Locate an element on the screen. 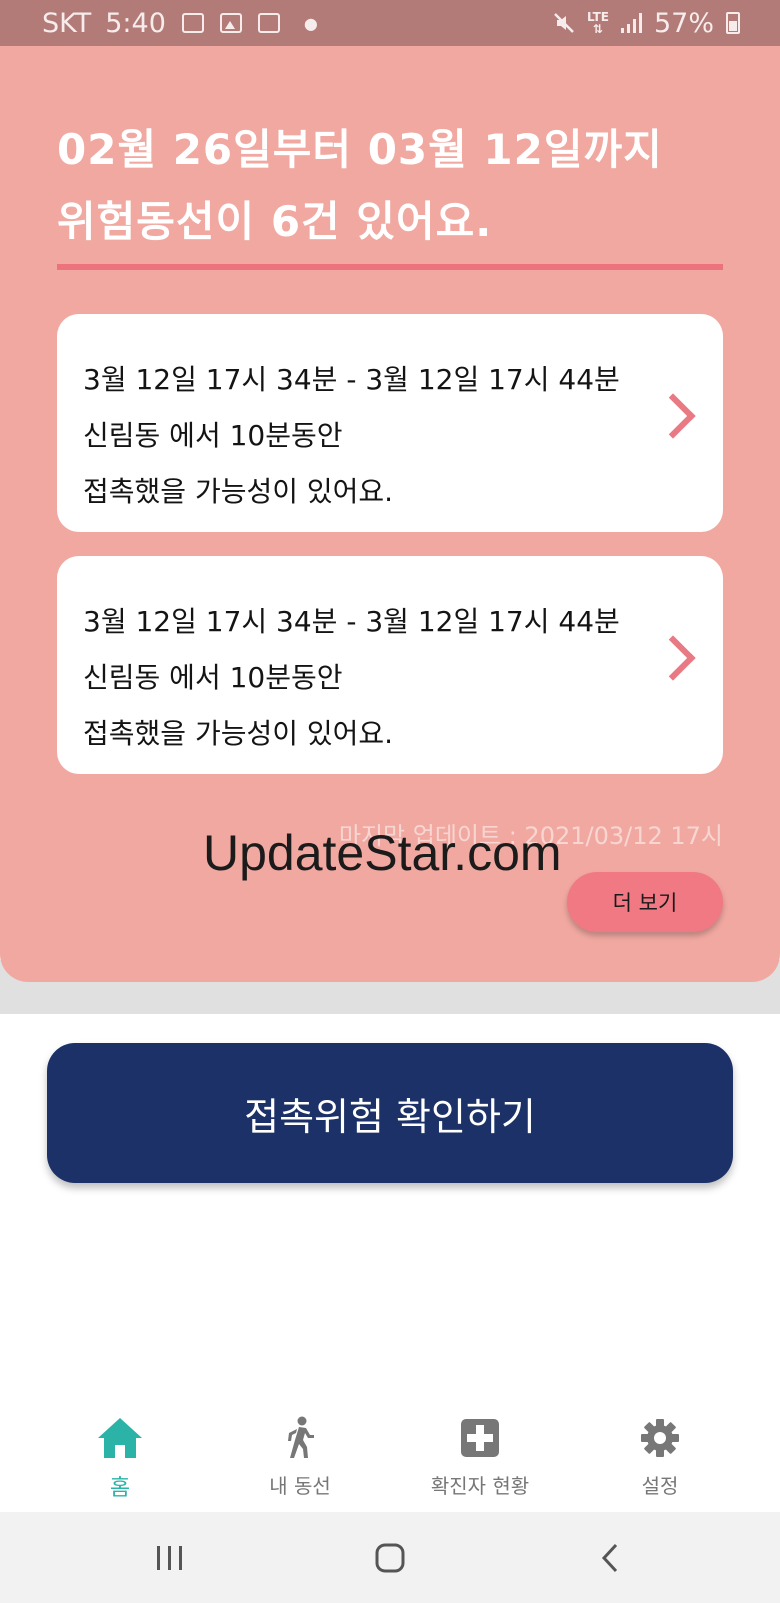 Image resolution: width=780 pixels, height=1603 pixels. bottom-tab-bar: 홈 내 동선 확진자 현황 설정 is located at coordinates (390, 1460).